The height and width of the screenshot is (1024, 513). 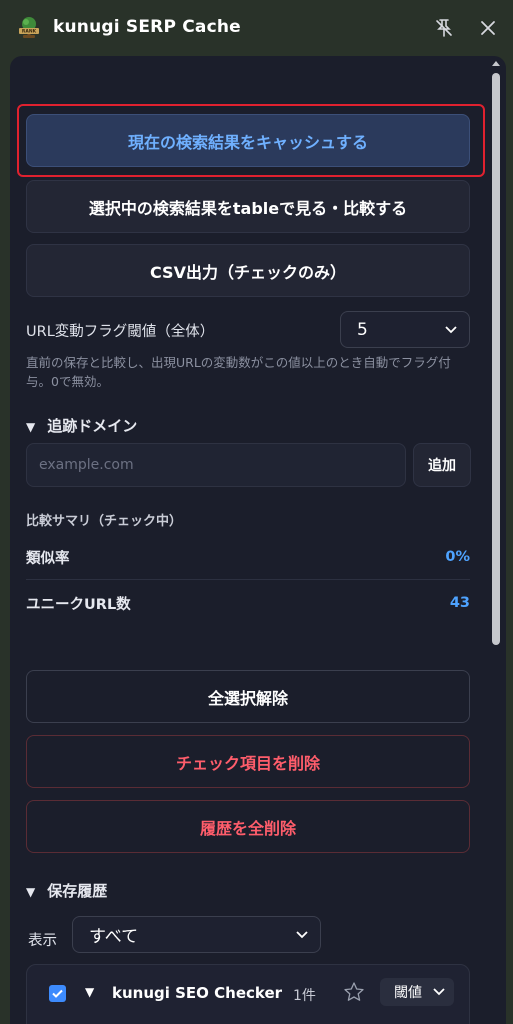 I want to click on group-threshold-label: 閾値, so click(x=408, y=993).